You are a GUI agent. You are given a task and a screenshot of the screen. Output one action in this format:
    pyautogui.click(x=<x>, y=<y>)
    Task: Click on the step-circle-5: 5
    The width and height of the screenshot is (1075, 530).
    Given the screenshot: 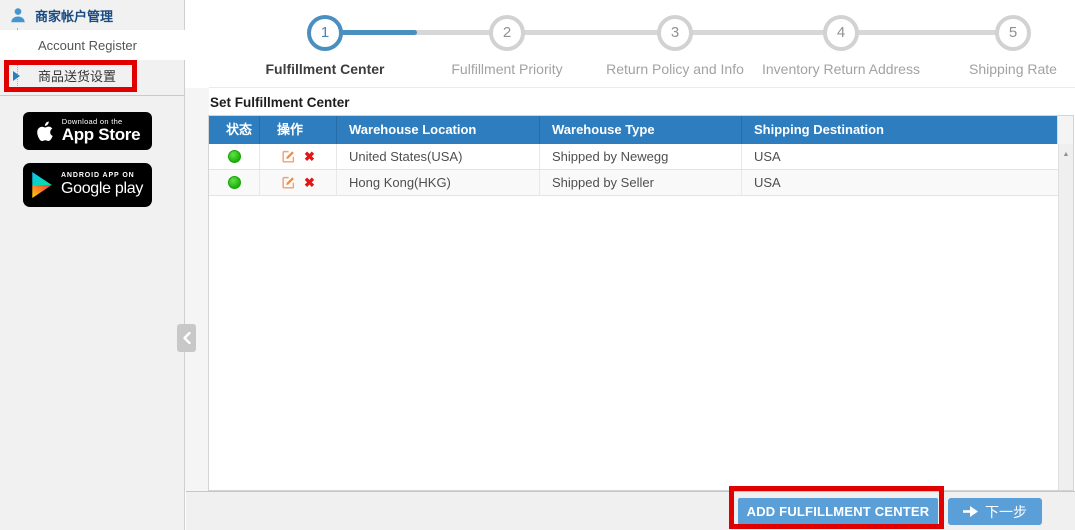 What is the action you would take?
    pyautogui.click(x=1013, y=33)
    